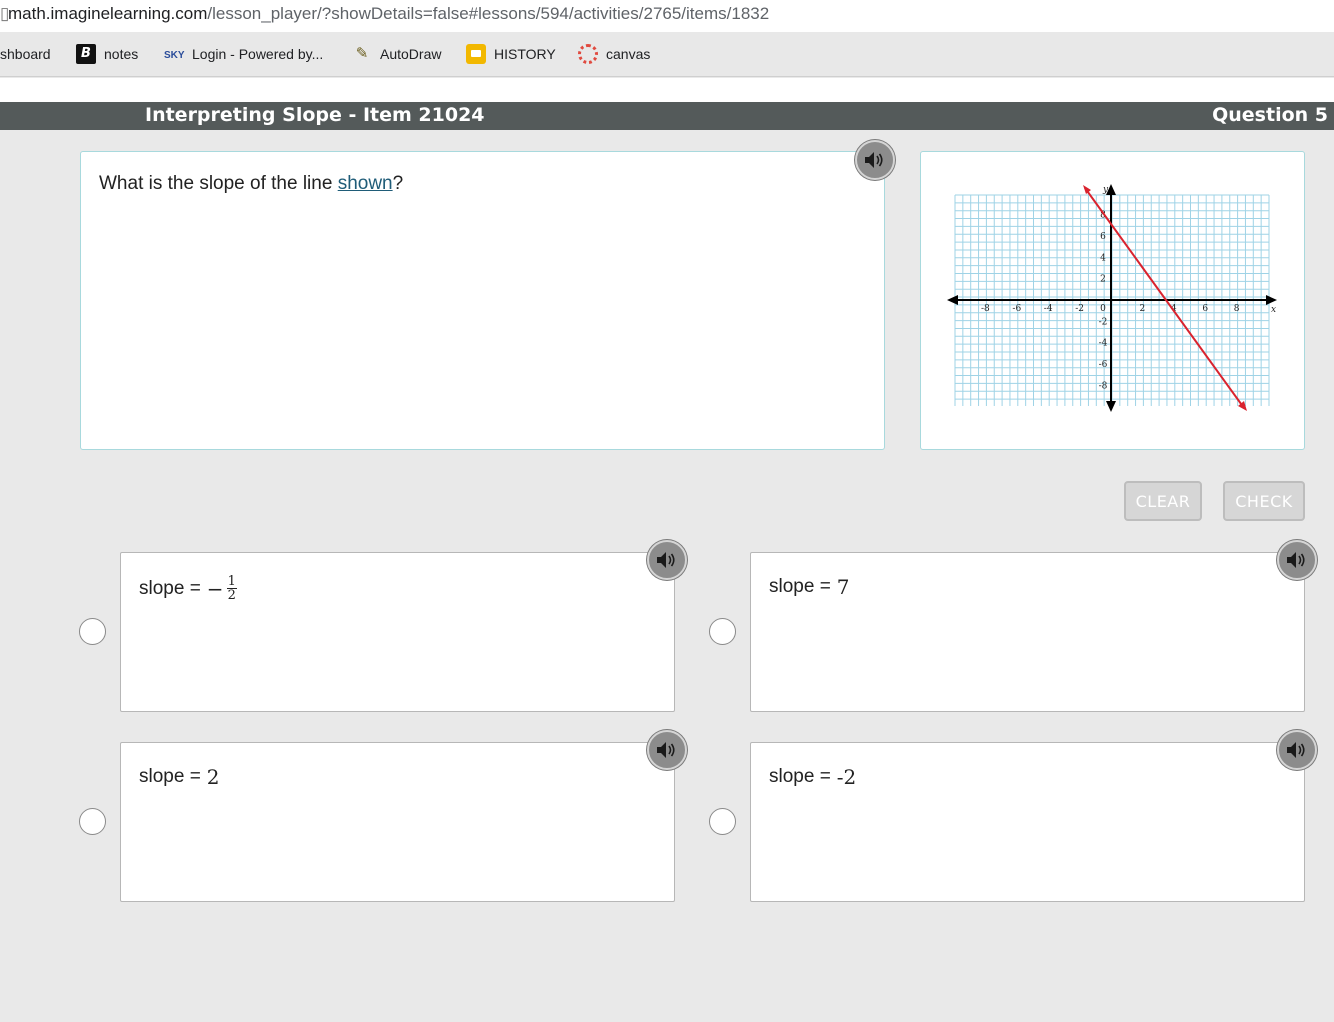 The height and width of the screenshot is (1022, 1334). I want to click on choice-a-fraction: 1 2, so click(231, 588).